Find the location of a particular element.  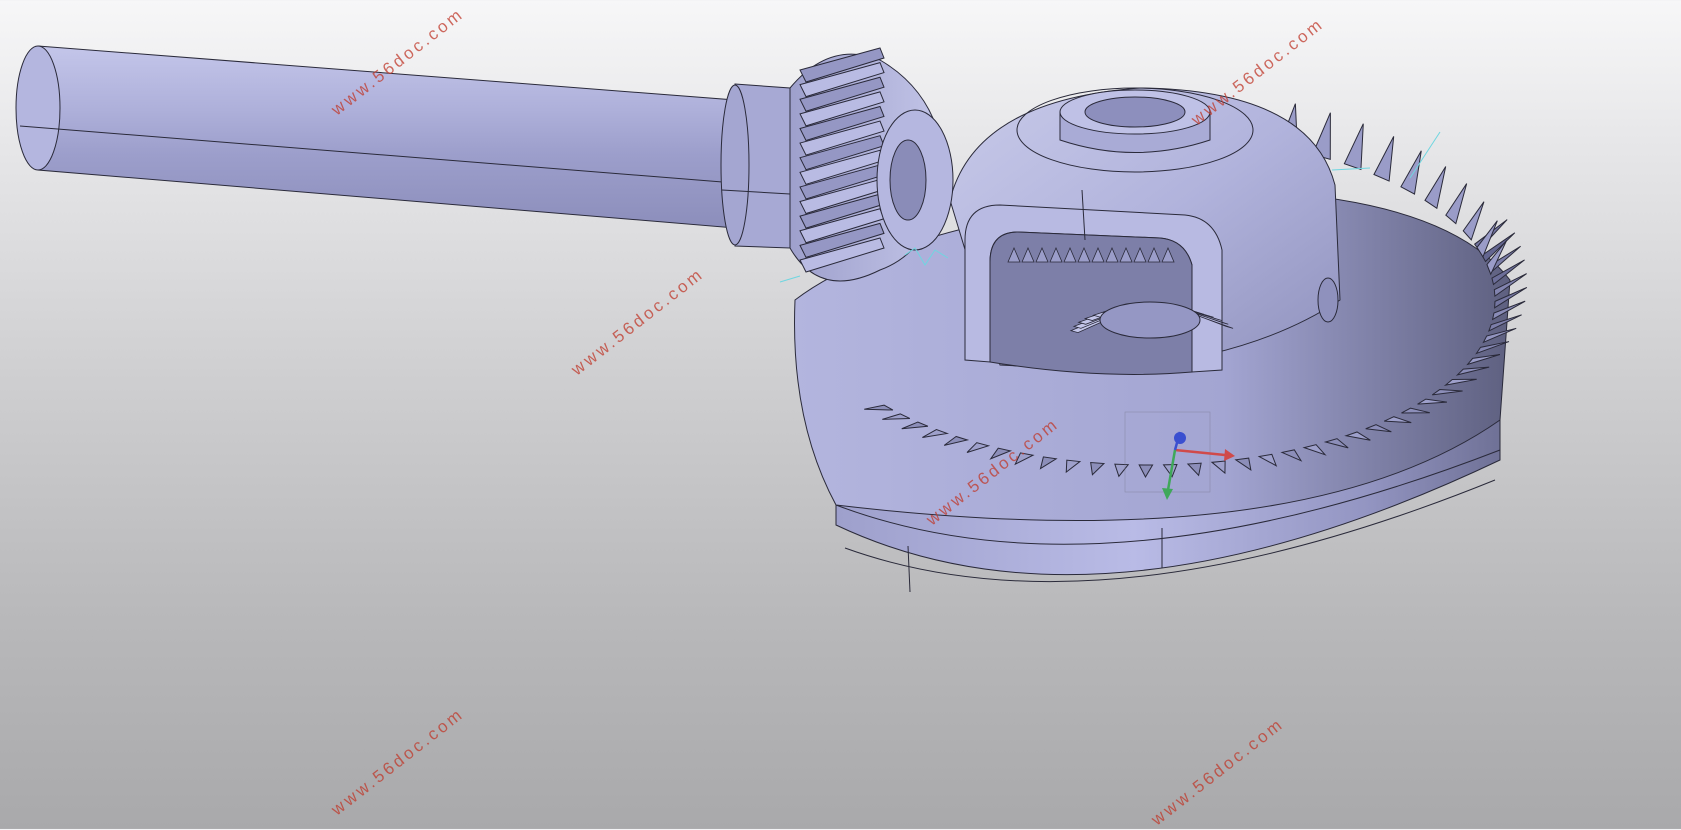

shaft is located at coordinates (403, 147).